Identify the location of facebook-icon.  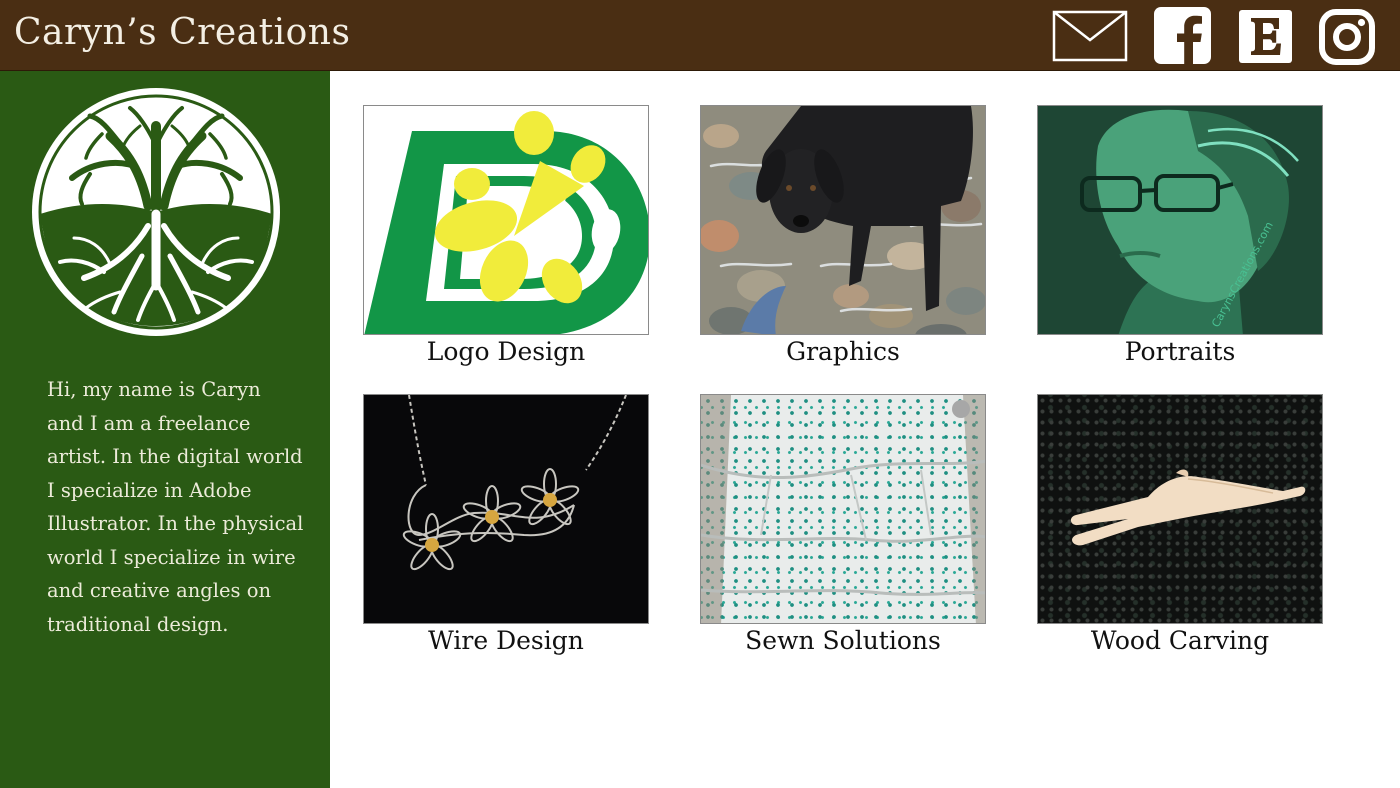
(1182, 37).